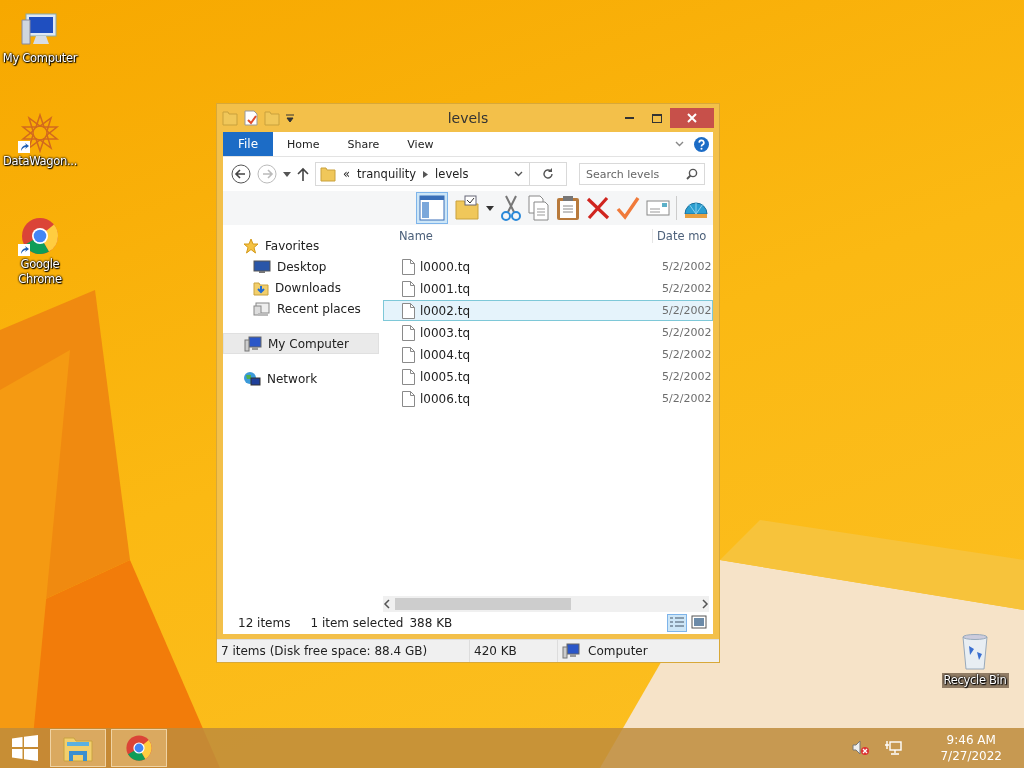 The width and height of the screenshot is (1024, 768). I want to click on nav-item: Desktop, so click(301, 266).